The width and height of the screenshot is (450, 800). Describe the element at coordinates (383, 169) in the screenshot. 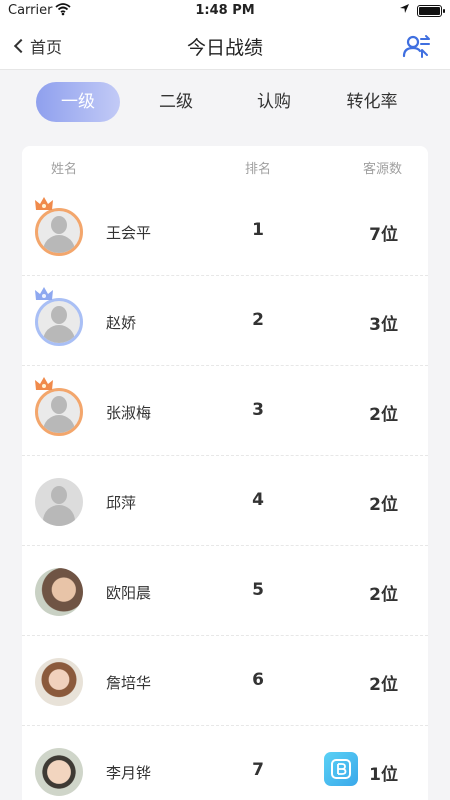

I see `column-header-sources: 客源数` at that location.